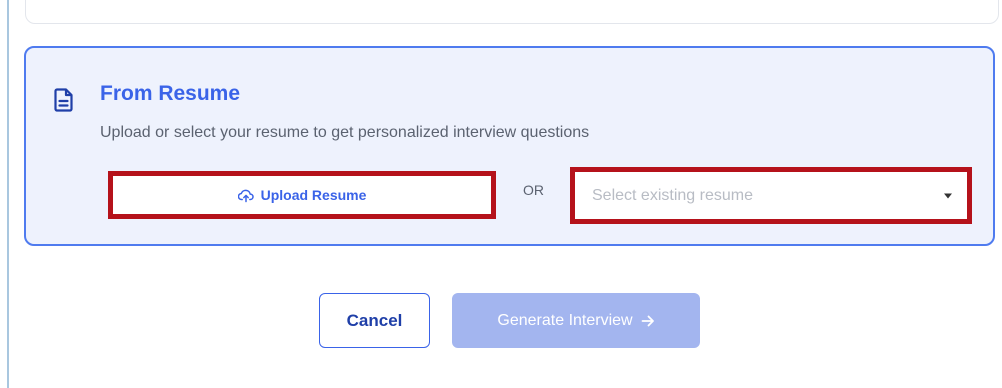 The width and height of the screenshot is (1002, 388). Describe the element at coordinates (313, 195) in the screenshot. I see `upload-resume-label: Upload Resume` at that location.